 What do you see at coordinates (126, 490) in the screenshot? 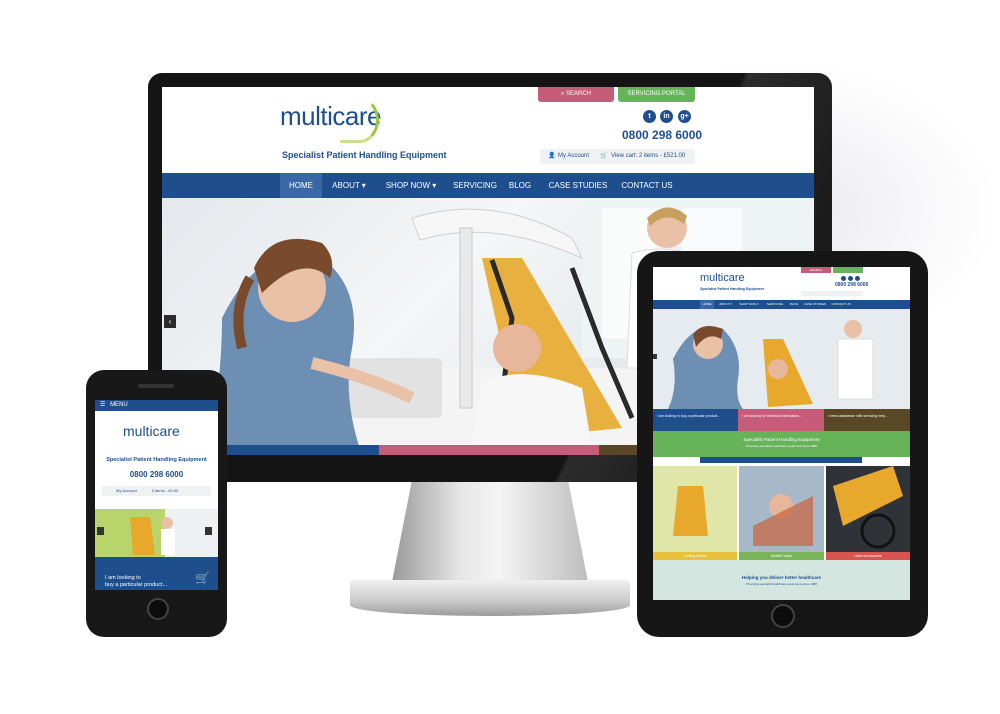
I see `phone-my-account-link: My Account` at bounding box center [126, 490].